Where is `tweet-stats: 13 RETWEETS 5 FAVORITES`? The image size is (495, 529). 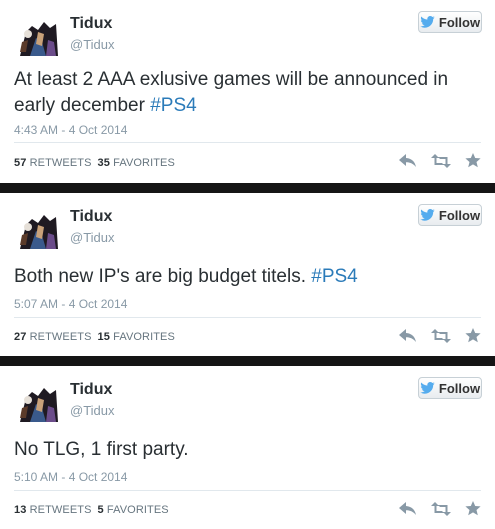
tweet-stats: 13 RETWEETS 5 FAVORITES is located at coordinates (91, 510).